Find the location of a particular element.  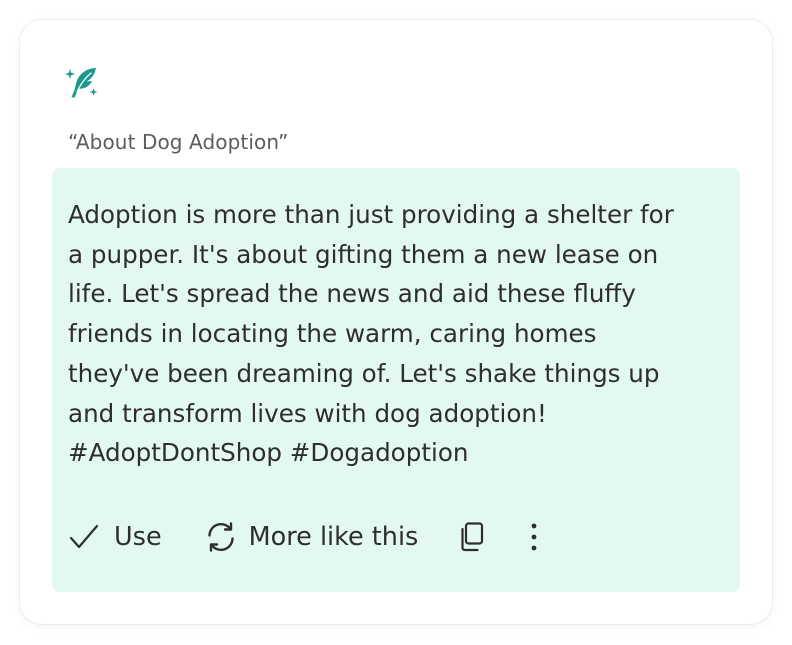

prompt-title: “About Dog Adoption” is located at coordinates (178, 142).